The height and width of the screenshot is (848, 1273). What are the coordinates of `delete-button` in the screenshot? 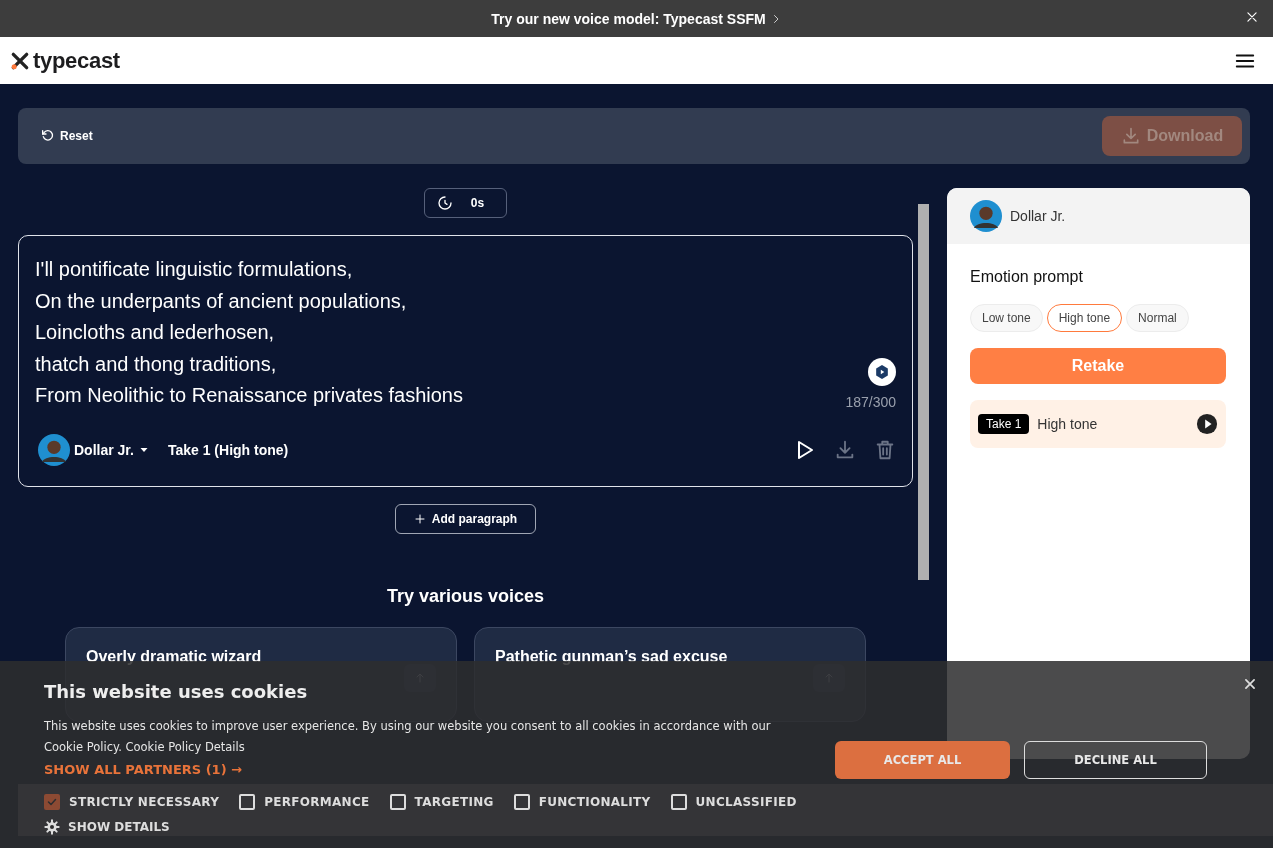 It's located at (885, 449).